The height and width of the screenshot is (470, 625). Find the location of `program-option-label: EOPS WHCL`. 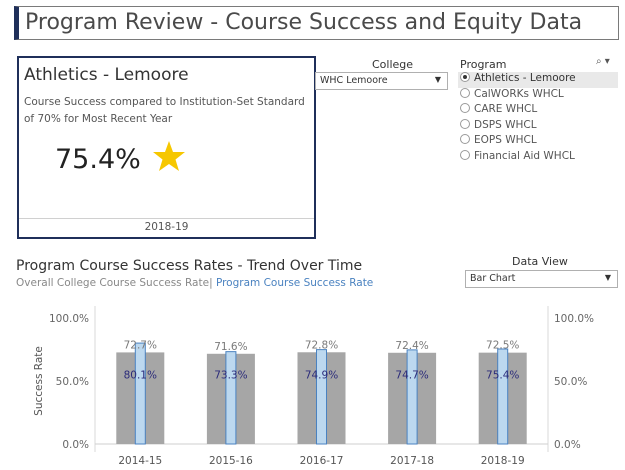

program-option-label: EOPS WHCL is located at coordinates (505, 140).